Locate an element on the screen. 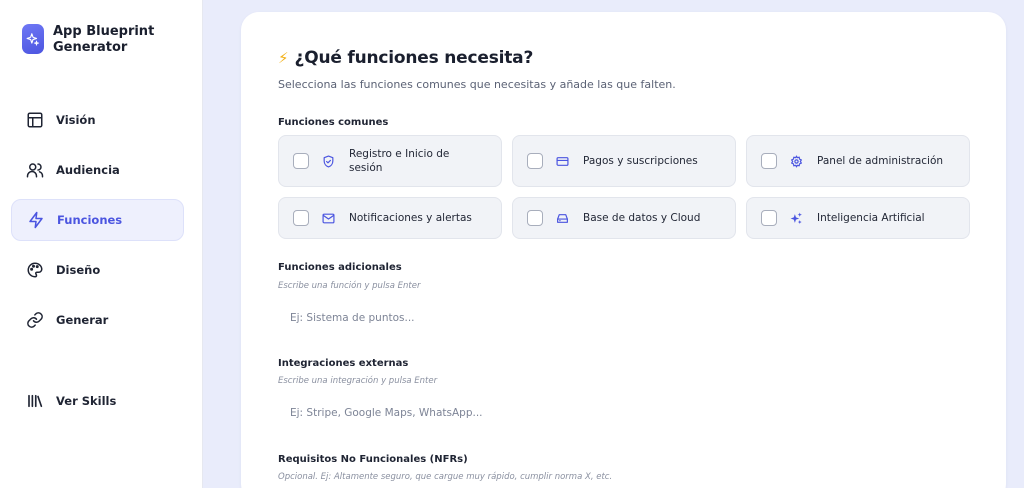 This screenshot has width=1024, height=488. integrations-input is located at coordinates (624, 413).